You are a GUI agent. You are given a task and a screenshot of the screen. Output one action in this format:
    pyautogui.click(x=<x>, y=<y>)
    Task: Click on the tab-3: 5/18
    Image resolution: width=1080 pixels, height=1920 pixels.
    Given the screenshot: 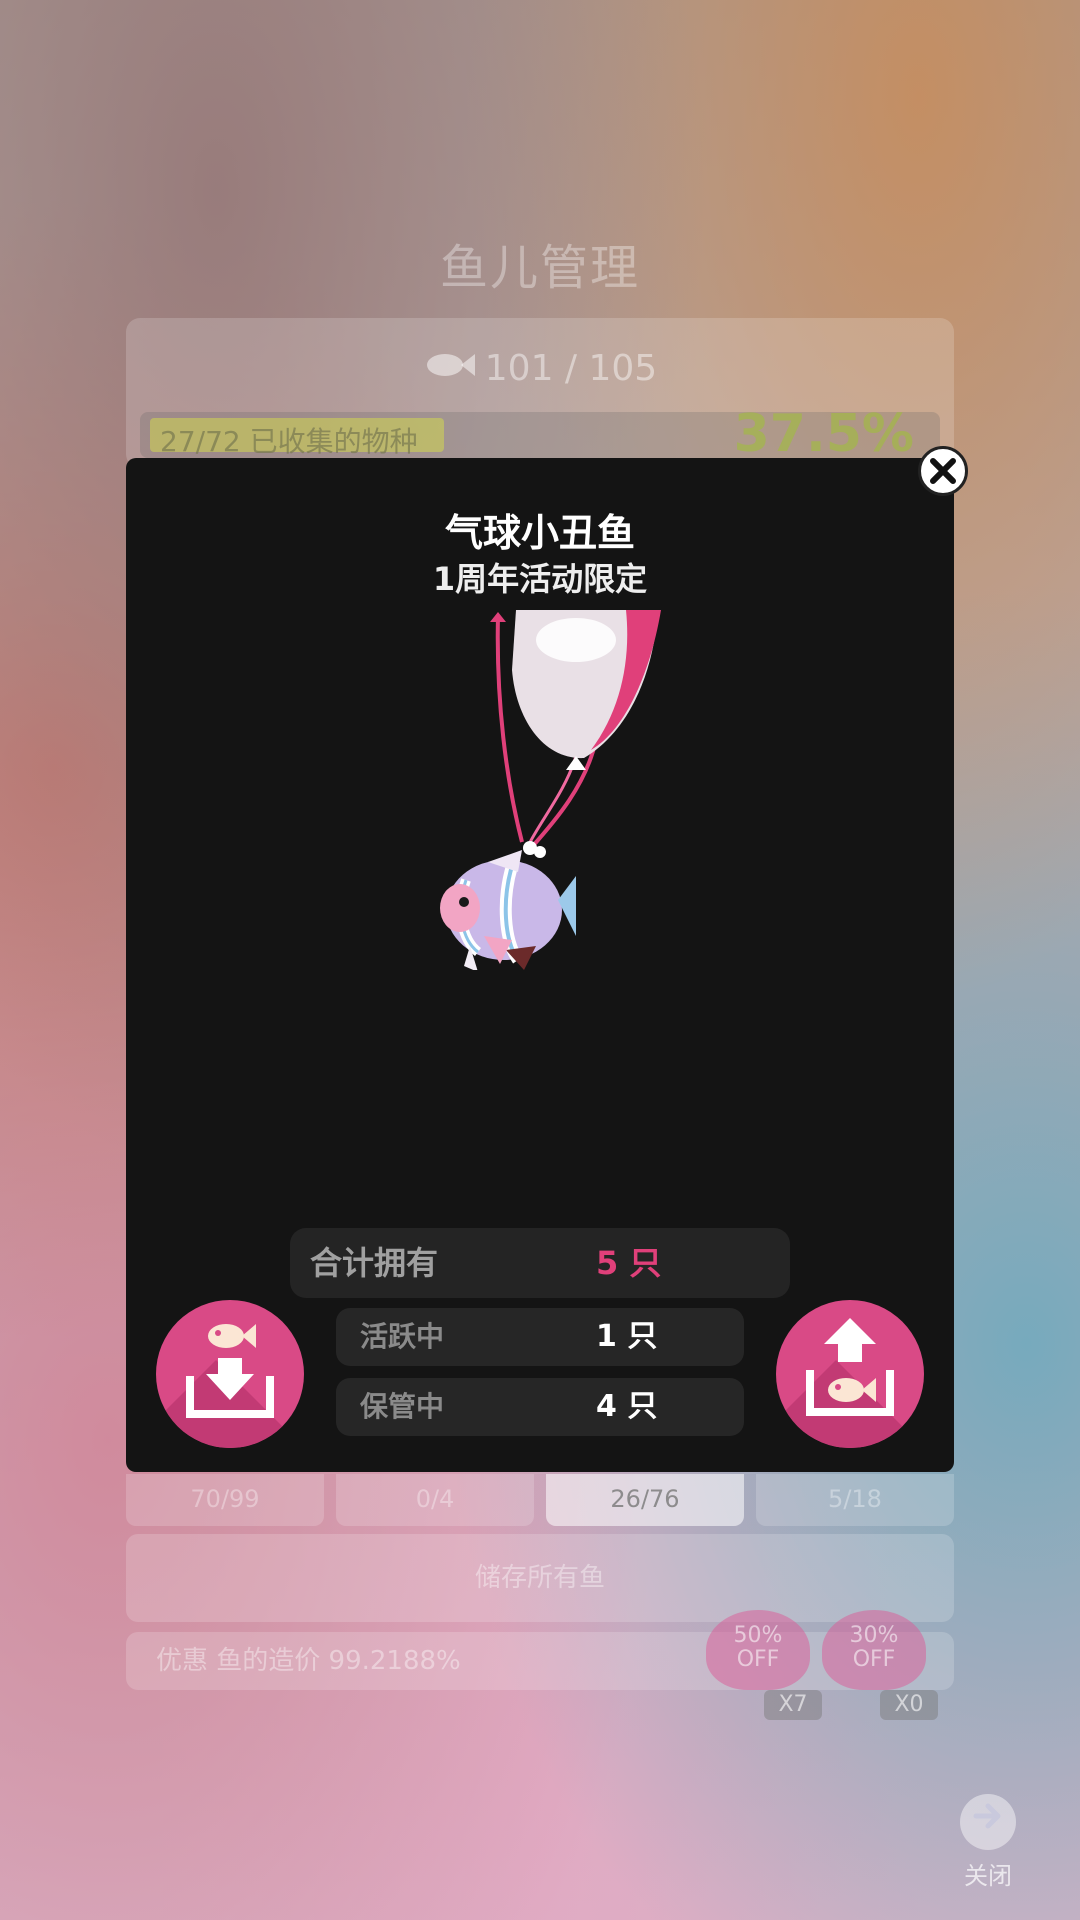 What is the action you would take?
    pyautogui.click(x=855, y=1500)
    